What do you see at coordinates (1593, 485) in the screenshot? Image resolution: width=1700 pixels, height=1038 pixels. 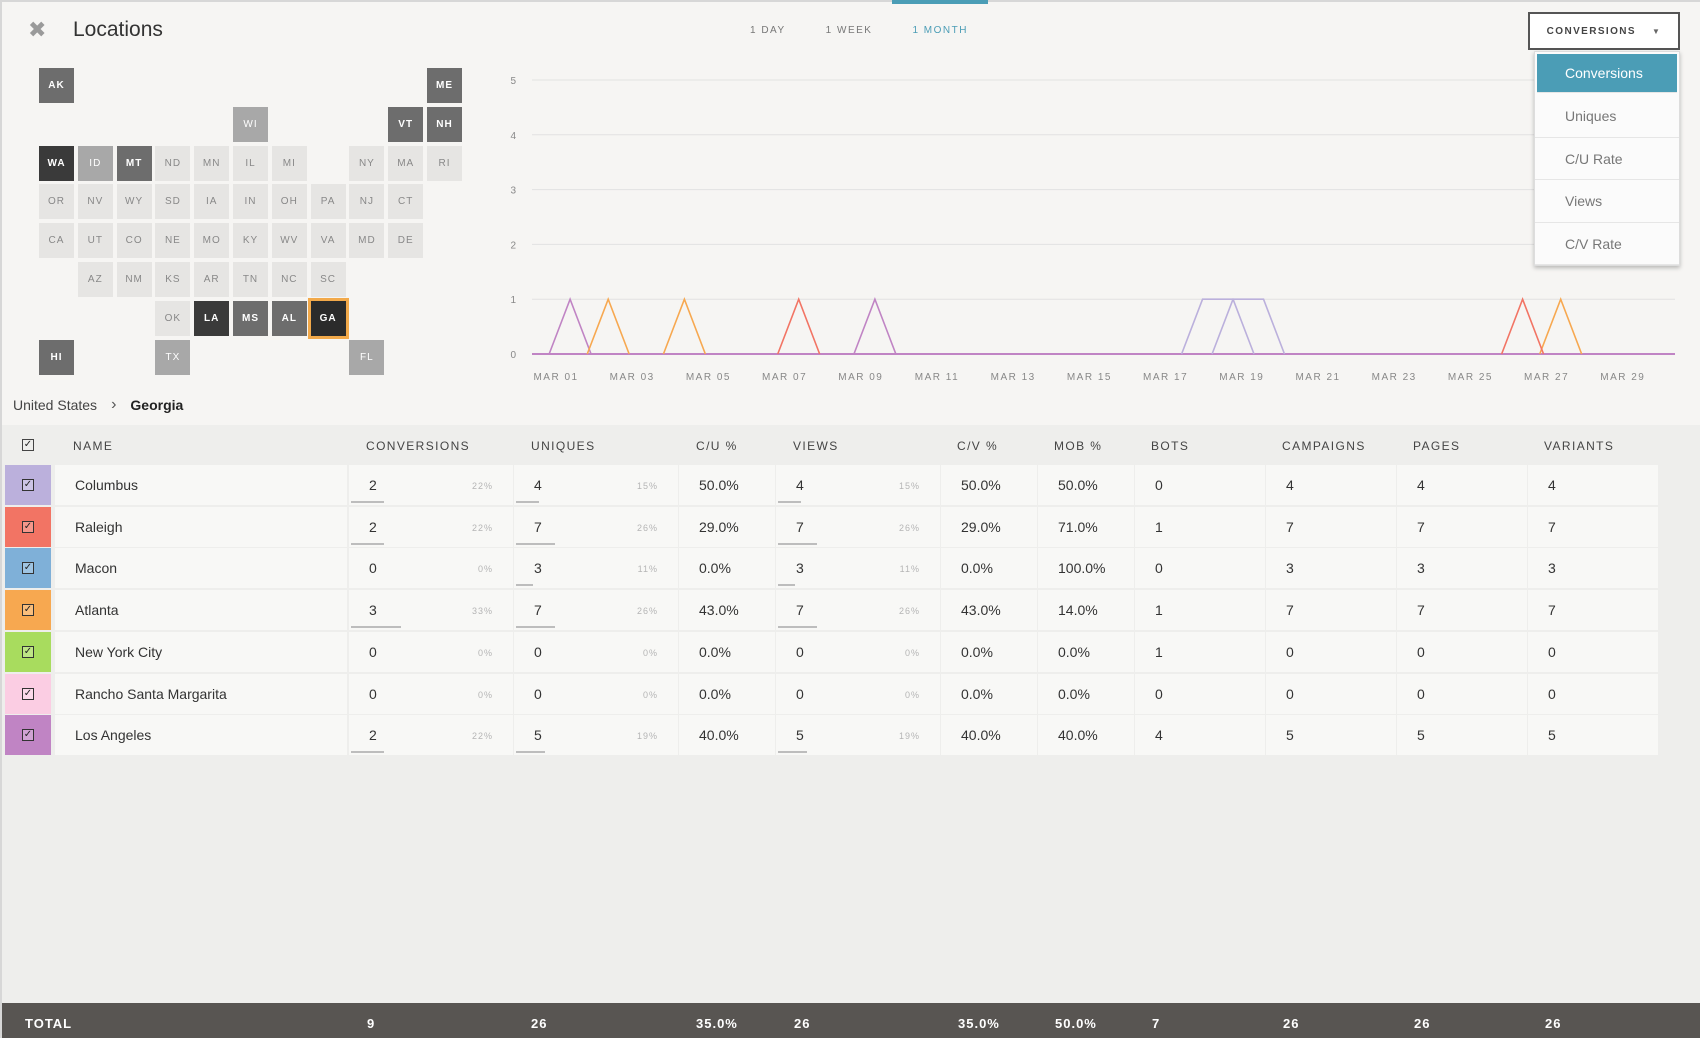 I see `cell-variants: 4` at bounding box center [1593, 485].